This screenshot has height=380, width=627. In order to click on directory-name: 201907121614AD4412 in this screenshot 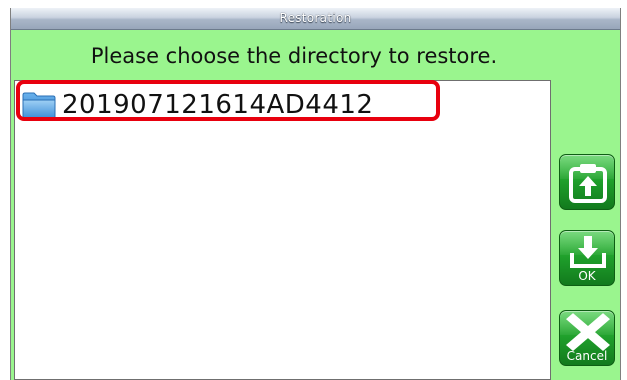, I will do `click(218, 105)`.